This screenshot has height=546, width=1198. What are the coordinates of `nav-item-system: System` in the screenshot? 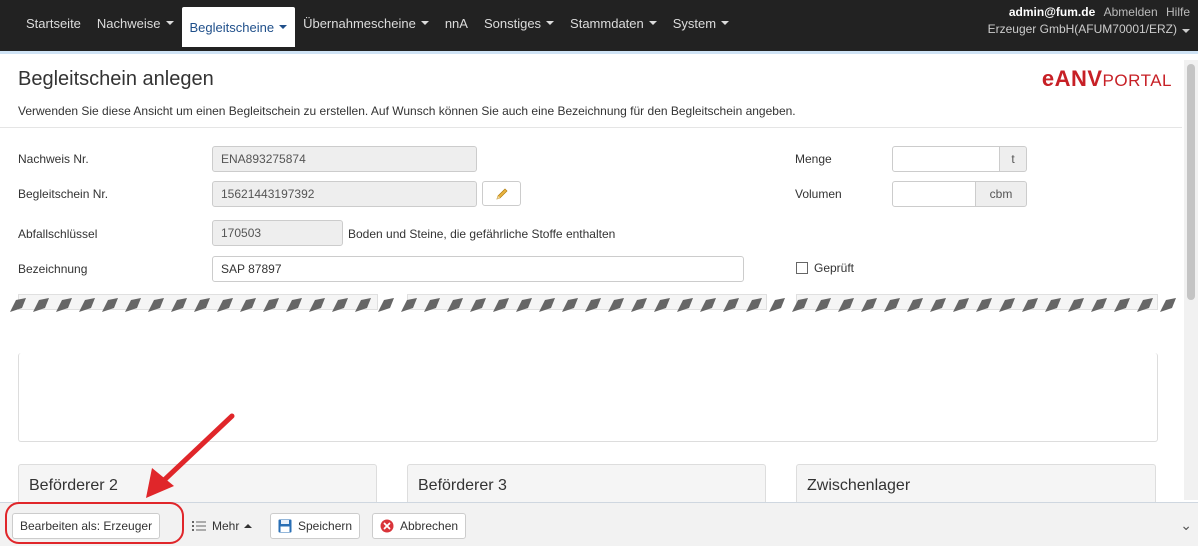 It's located at (701, 23).